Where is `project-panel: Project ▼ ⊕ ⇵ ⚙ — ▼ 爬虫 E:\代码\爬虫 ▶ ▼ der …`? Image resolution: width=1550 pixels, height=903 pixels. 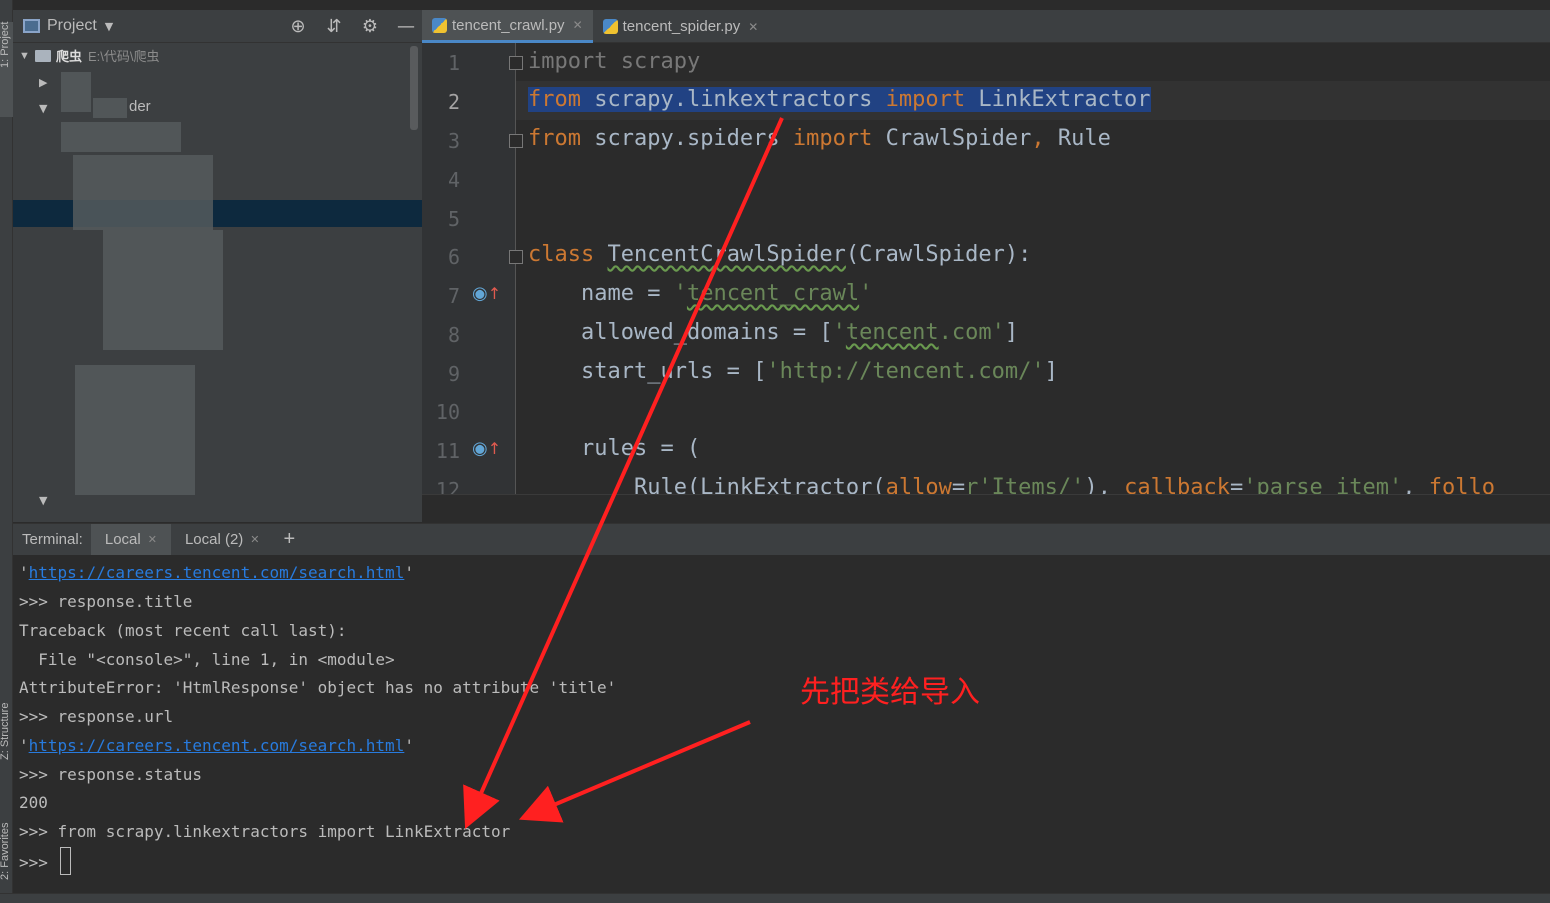 project-panel: Project ▼ ⊕ ⇵ ⚙ — ▼ 爬虫 E:\代码\爬虫 ▶ ▼ der … is located at coordinates (217, 266).